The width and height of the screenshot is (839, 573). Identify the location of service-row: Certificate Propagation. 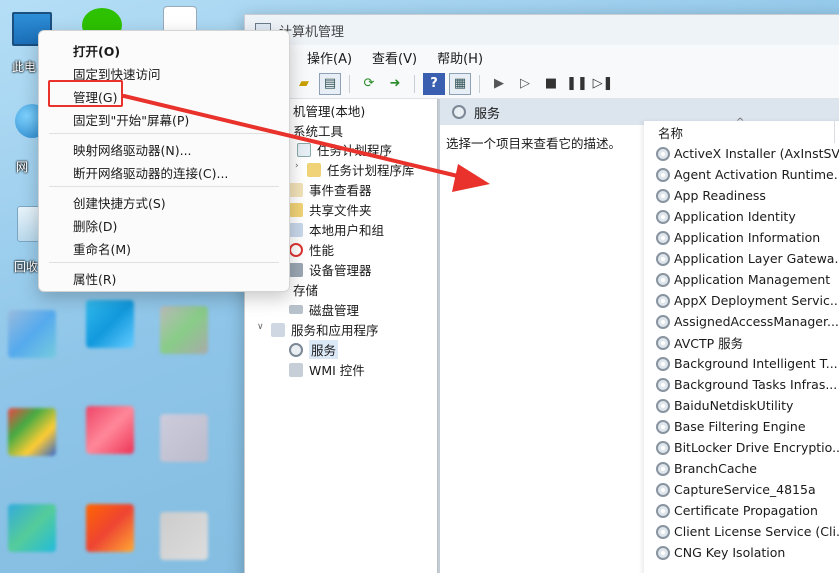
(741, 510).